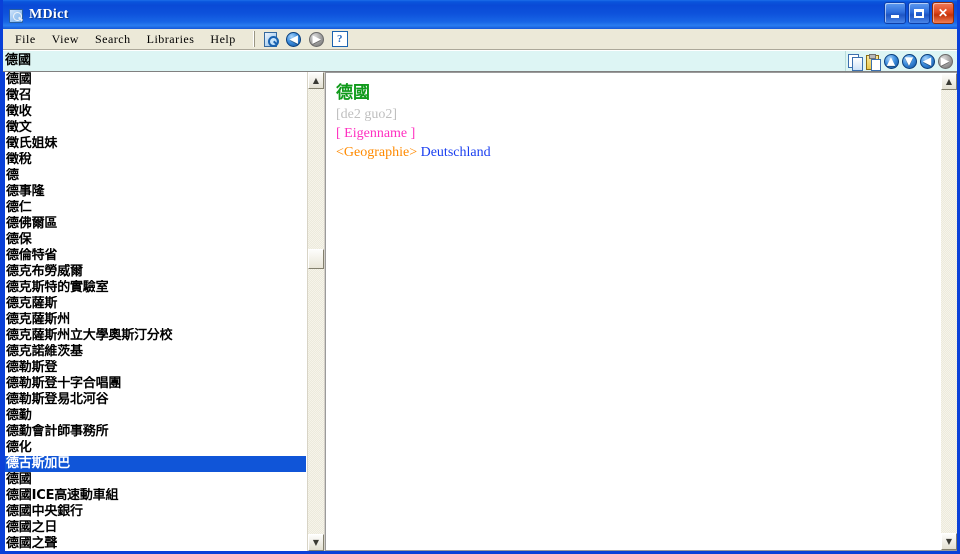  I want to click on entry-definition-row: <Geographie> Deutschland, so click(638, 152).